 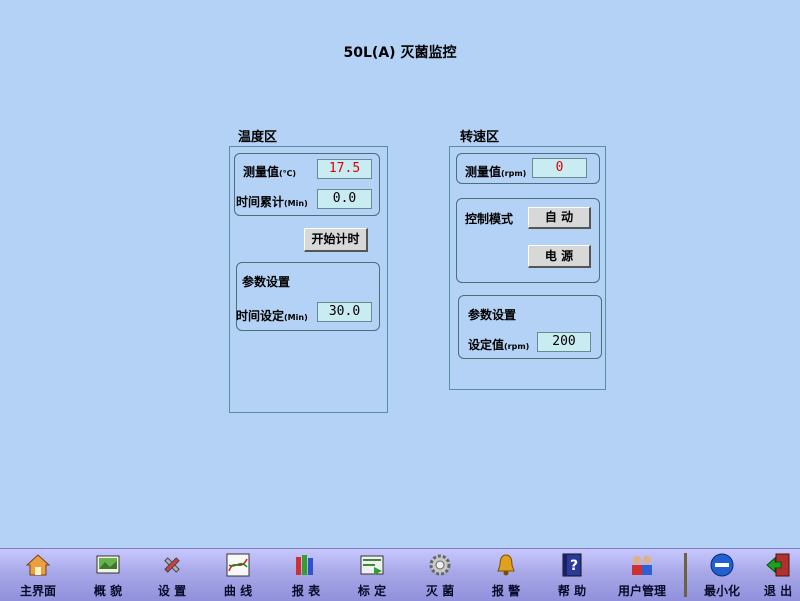 What do you see at coordinates (37, 591) in the screenshot?
I see `taskbar-label: 主界面` at bounding box center [37, 591].